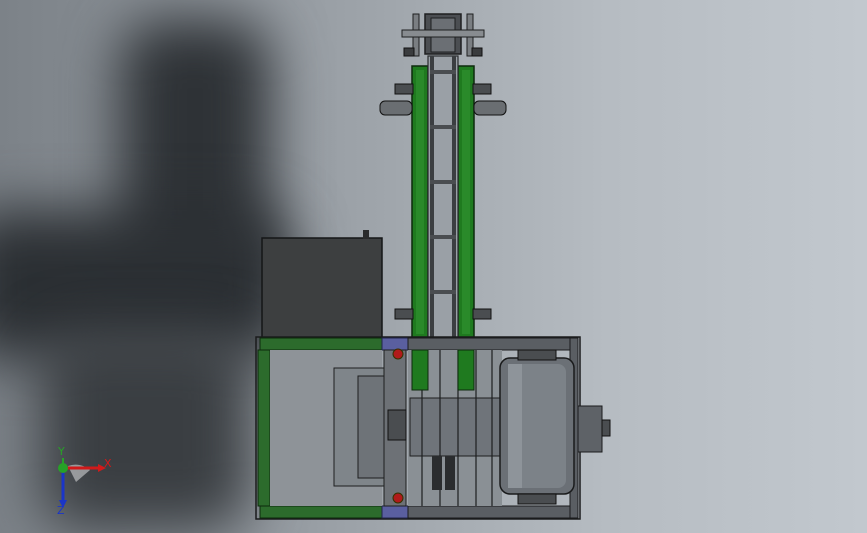  I want to click on control-box, so click(322, 284).